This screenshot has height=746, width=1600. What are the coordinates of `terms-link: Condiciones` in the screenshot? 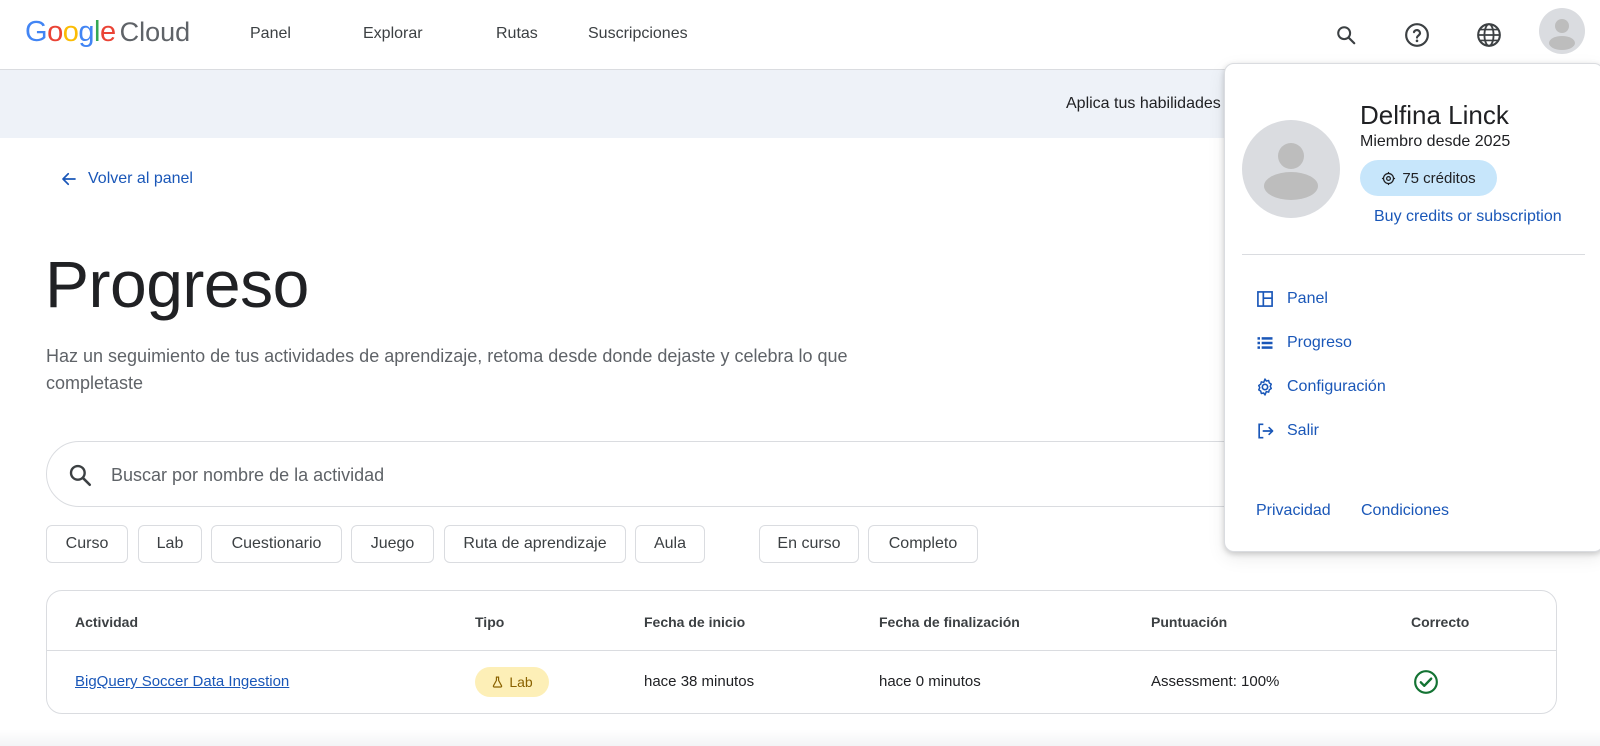 It's located at (1405, 511).